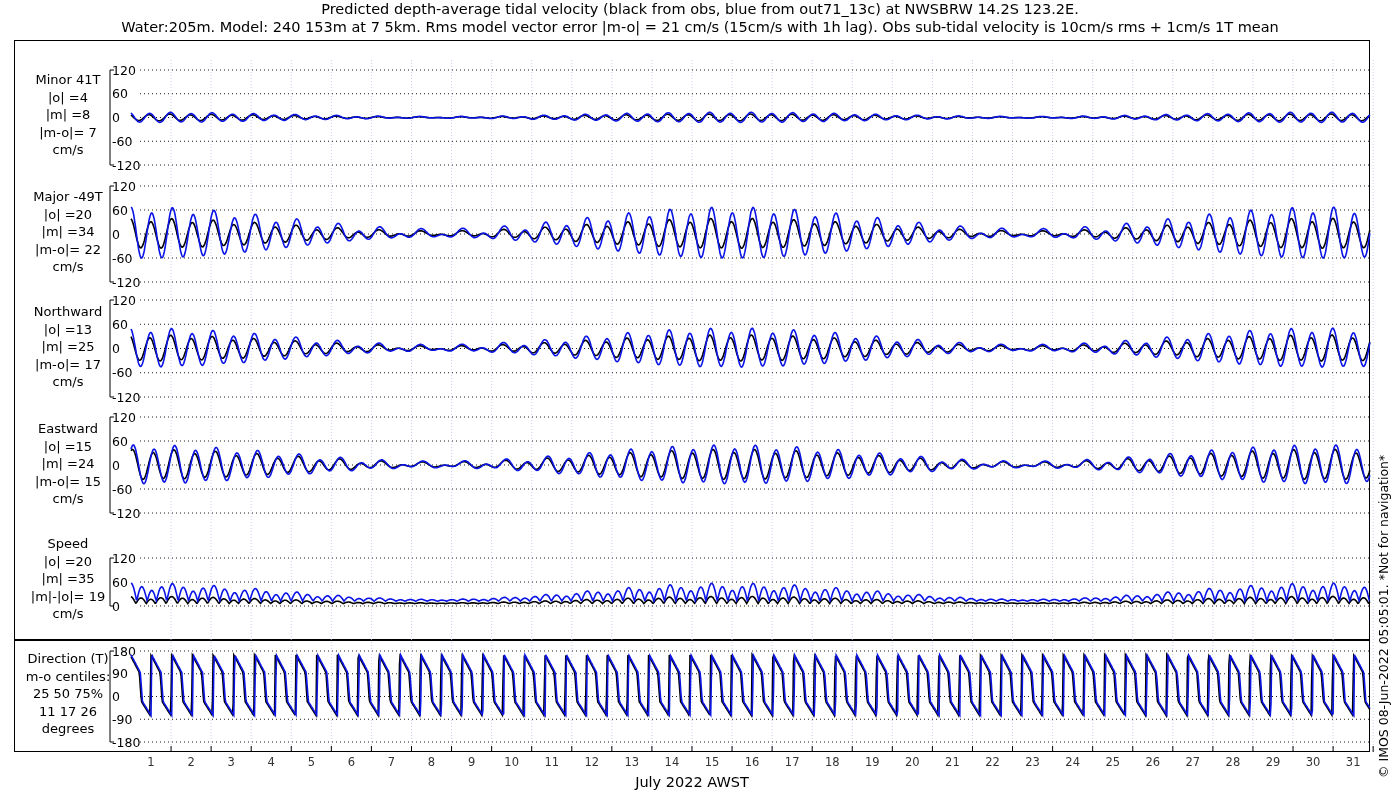 This screenshot has height=800, width=1400. What do you see at coordinates (68, 728) in the screenshot?
I see `panel-label: degrees` at bounding box center [68, 728].